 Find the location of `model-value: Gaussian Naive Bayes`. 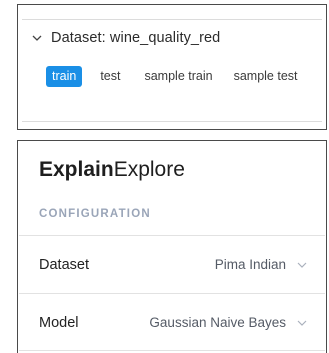

model-value: Gaussian Naive Bayes is located at coordinates (217, 322).